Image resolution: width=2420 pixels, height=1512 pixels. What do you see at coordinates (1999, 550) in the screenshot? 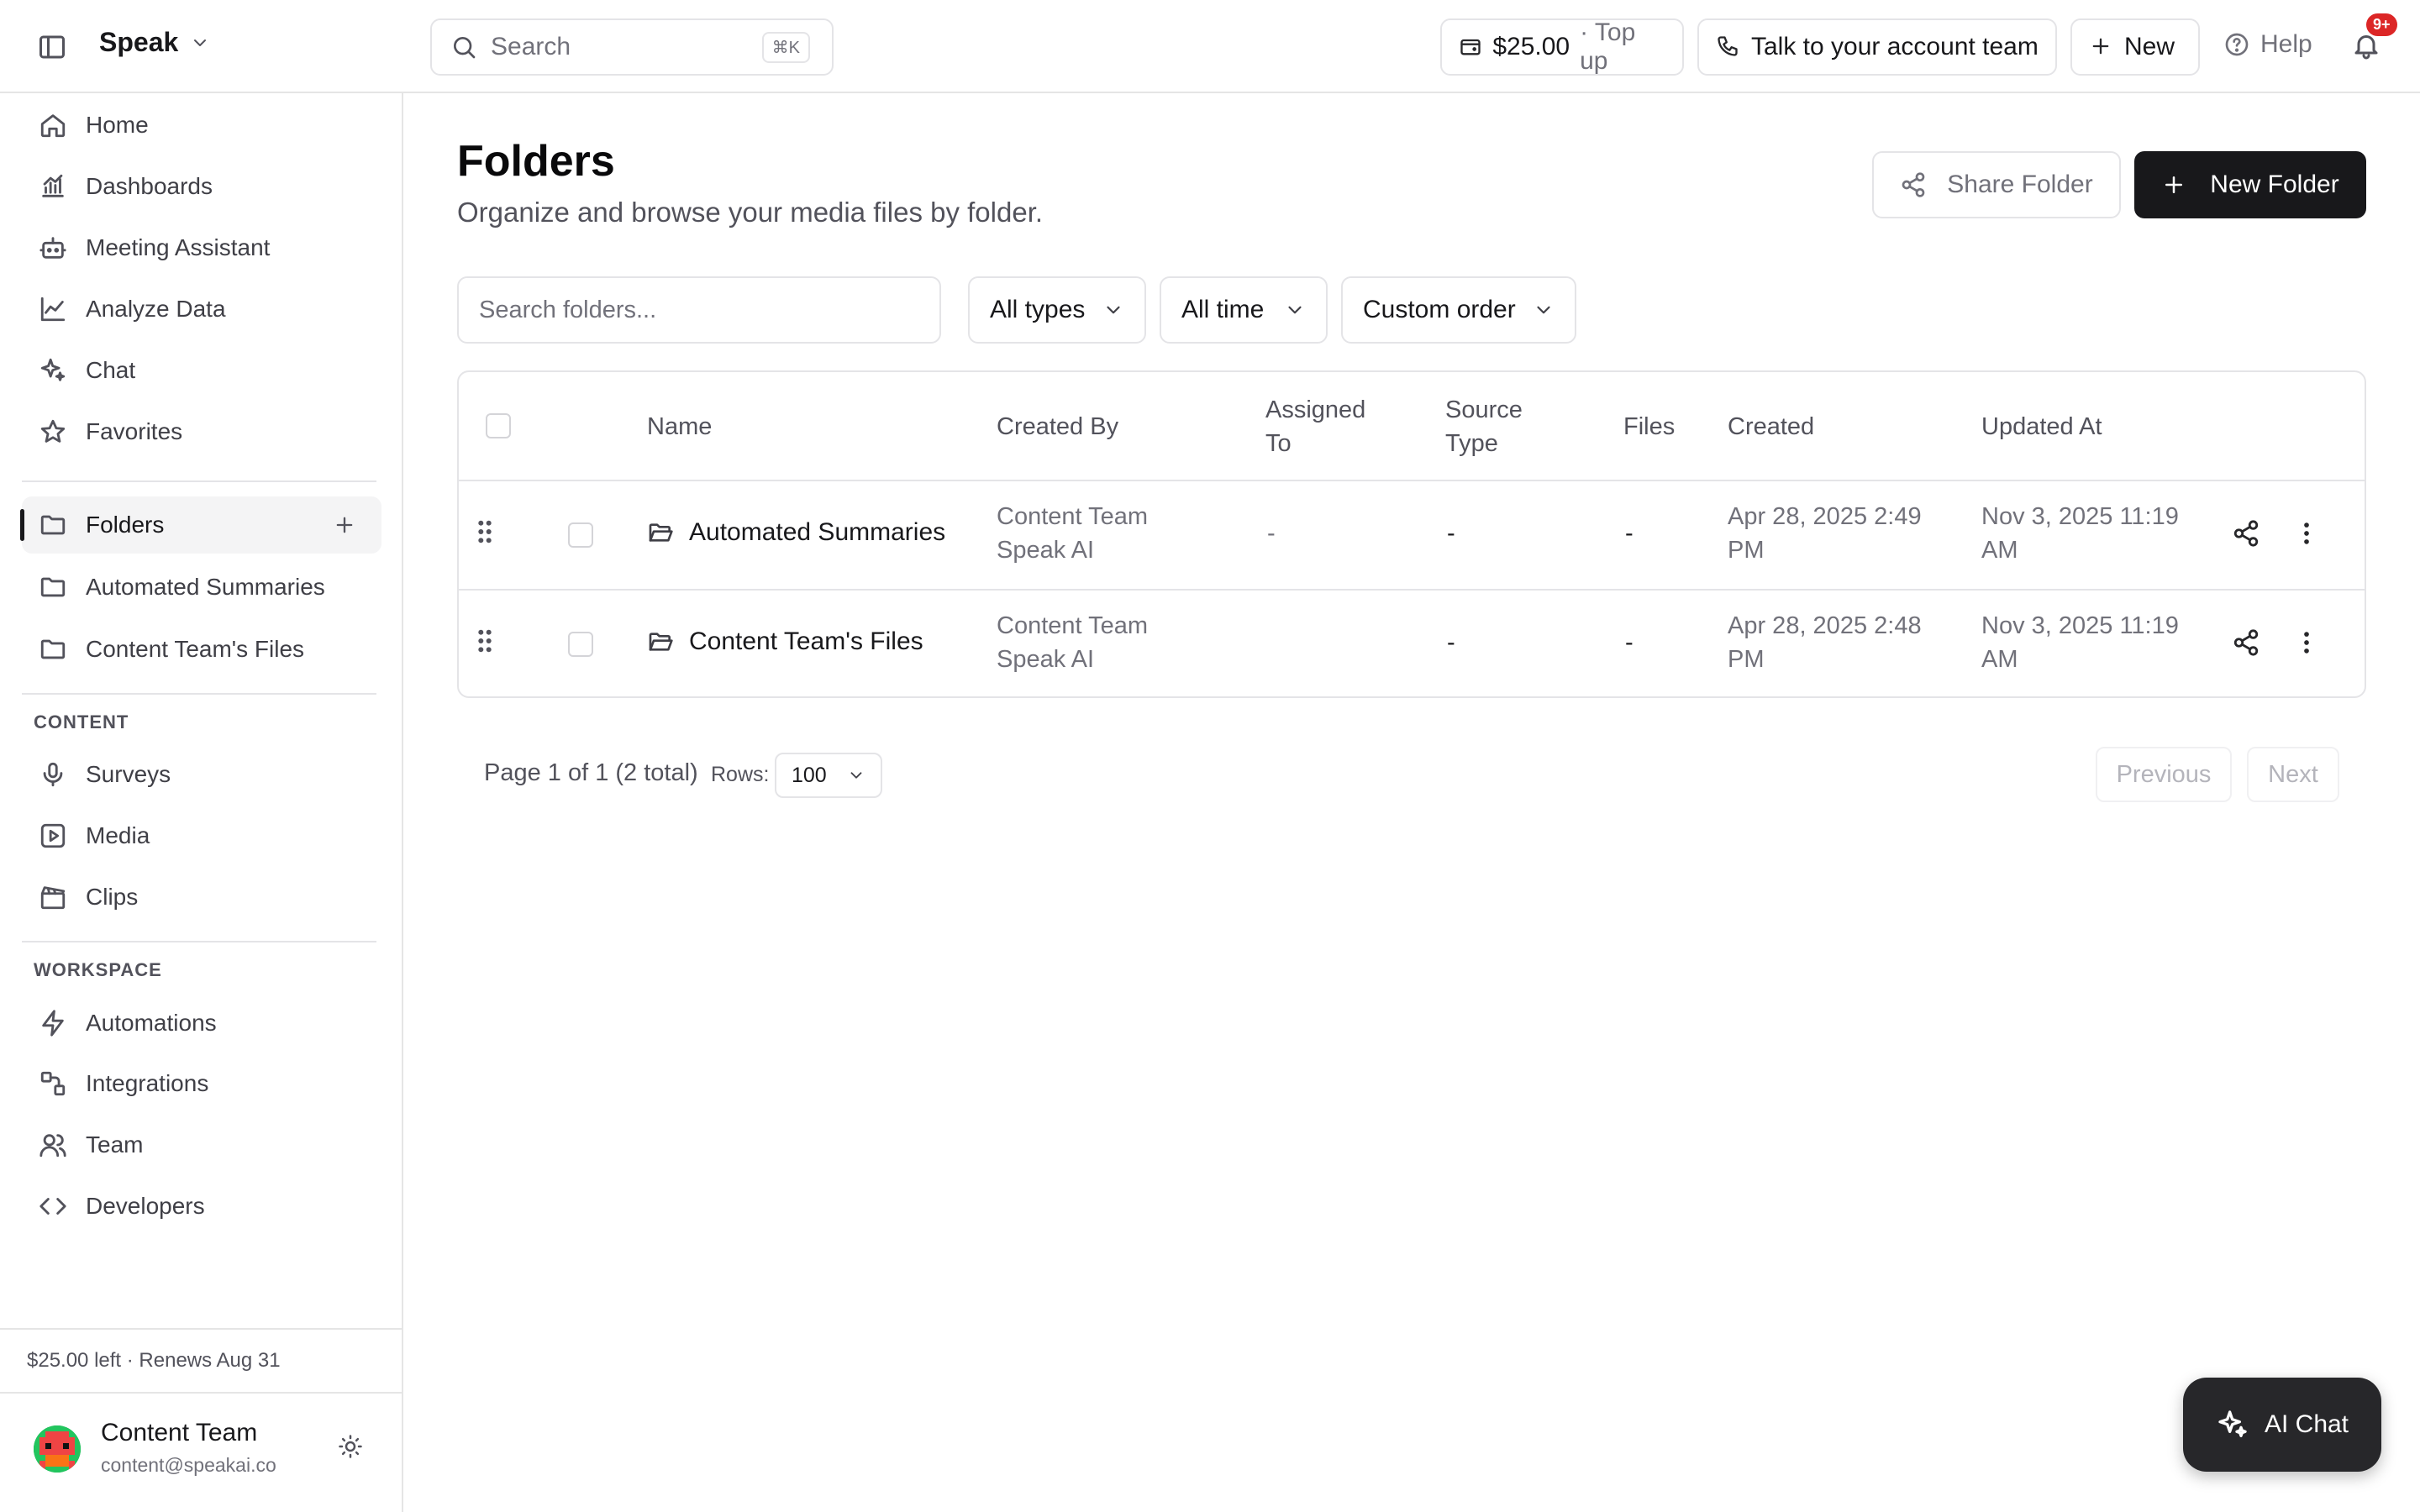
I see `updated-line: AM` at bounding box center [1999, 550].